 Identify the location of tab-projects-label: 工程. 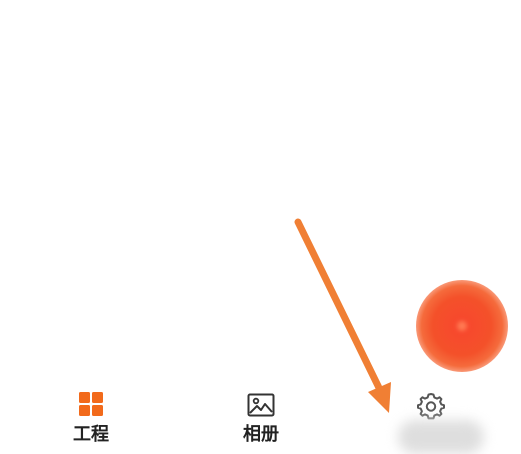
(91, 434).